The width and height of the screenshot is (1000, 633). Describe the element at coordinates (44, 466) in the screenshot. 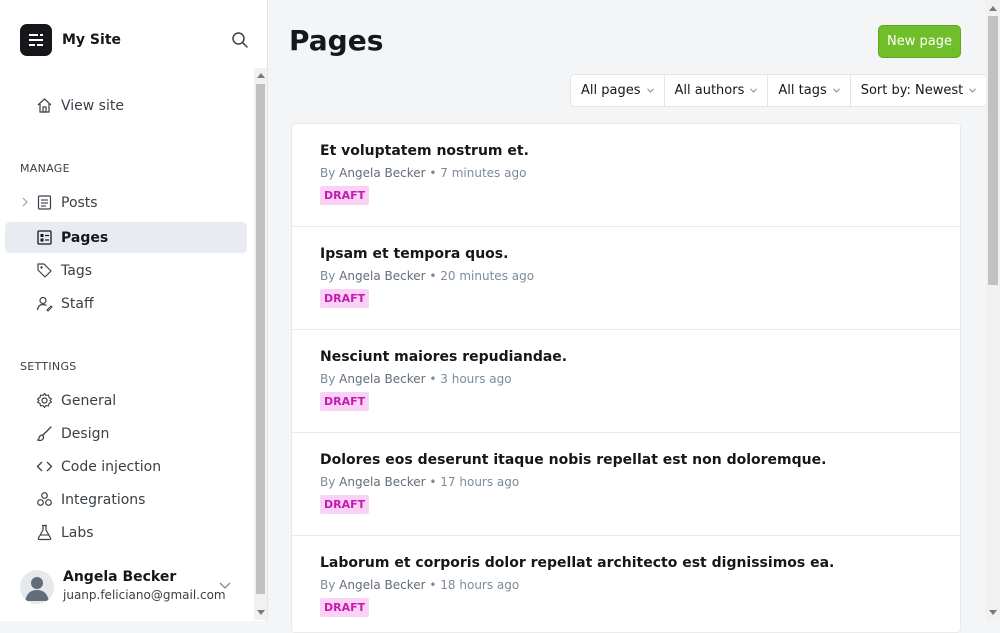

I see `code-icon` at that location.